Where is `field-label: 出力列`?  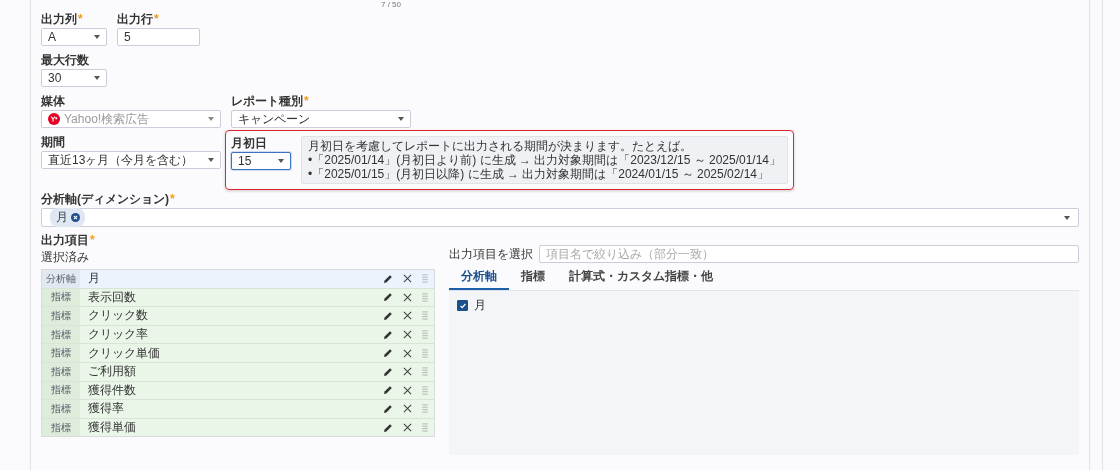 field-label: 出力列 is located at coordinates (59, 19).